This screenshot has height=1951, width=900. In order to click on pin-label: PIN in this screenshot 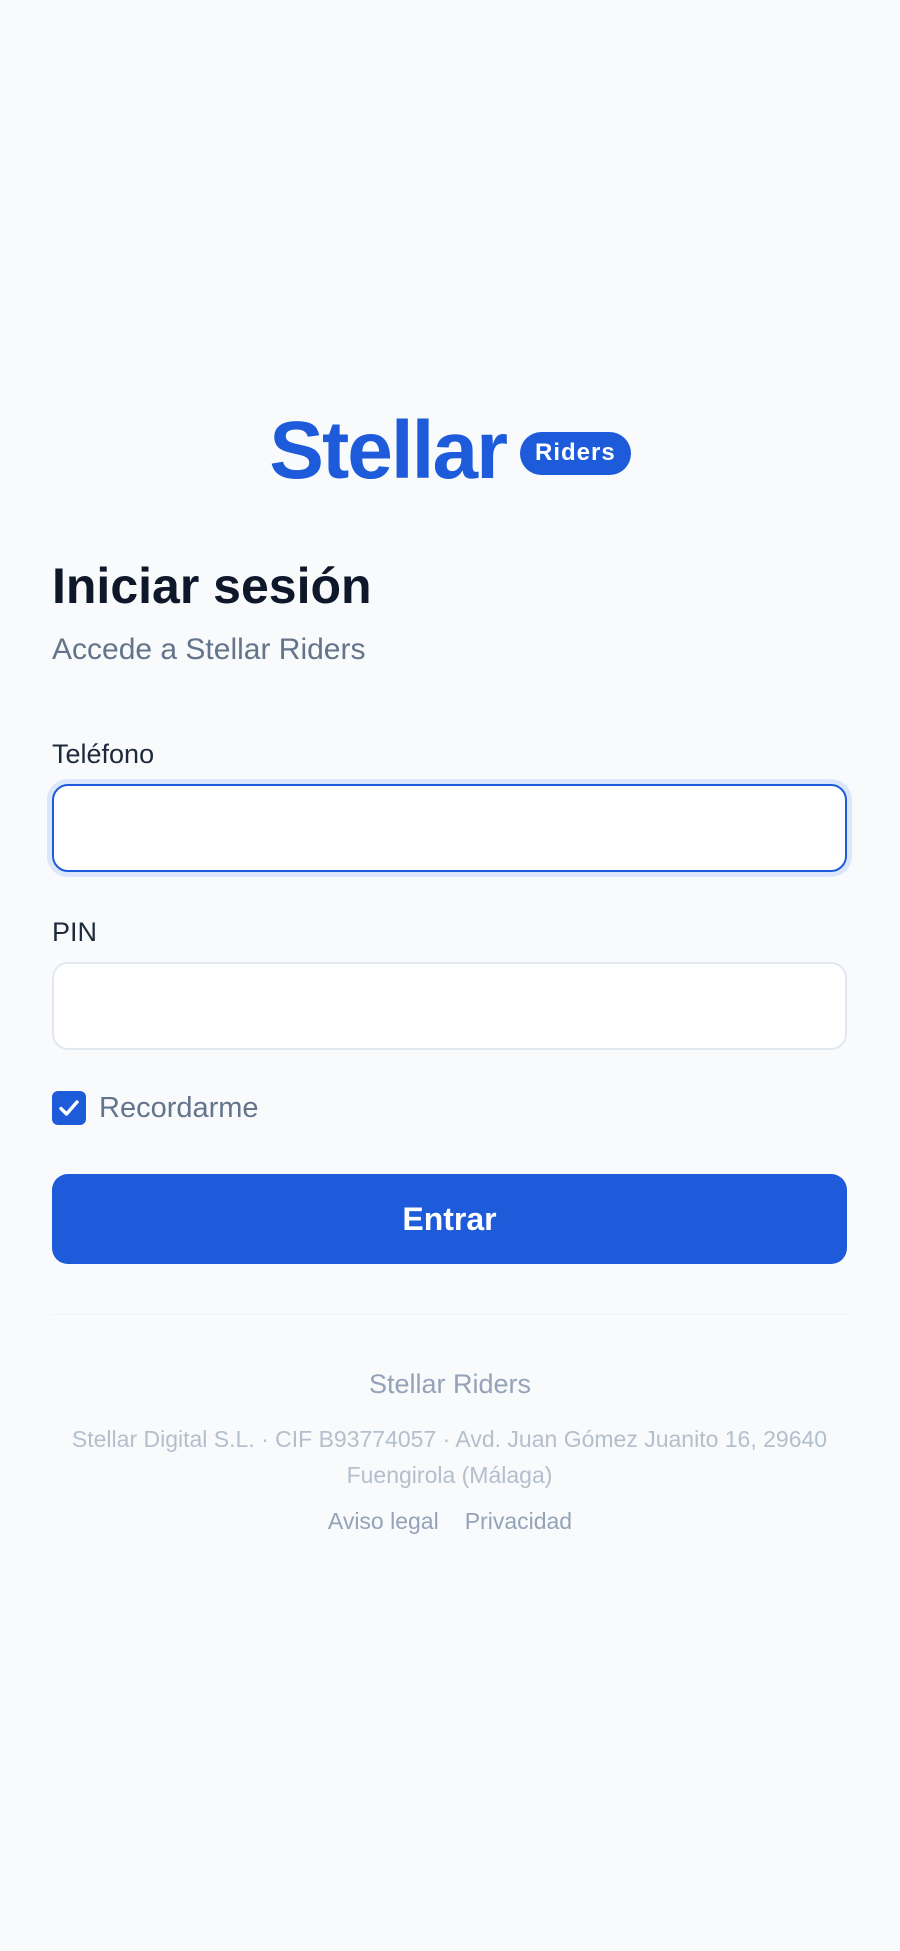, I will do `click(75, 932)`.